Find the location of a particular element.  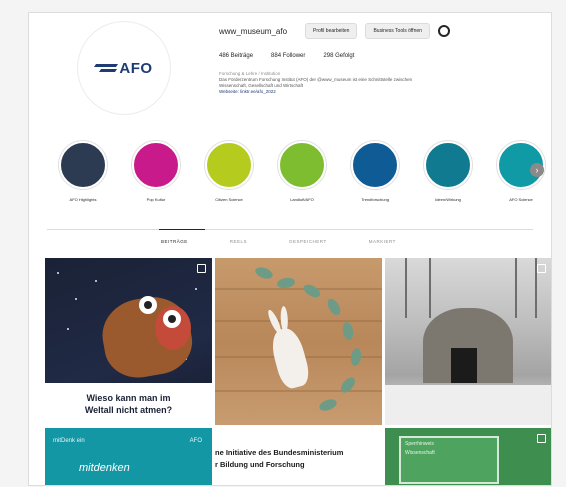

caption-line: Wieso kann man im is located at coordinates (128, 398).